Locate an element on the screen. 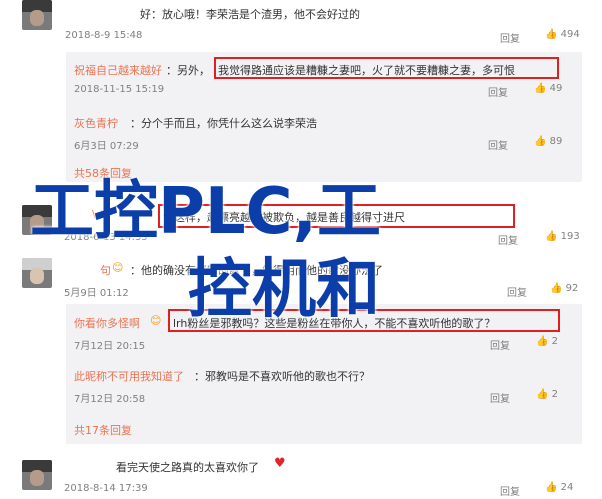  like-button: 👍 92 is located at coordinates (564, 288).